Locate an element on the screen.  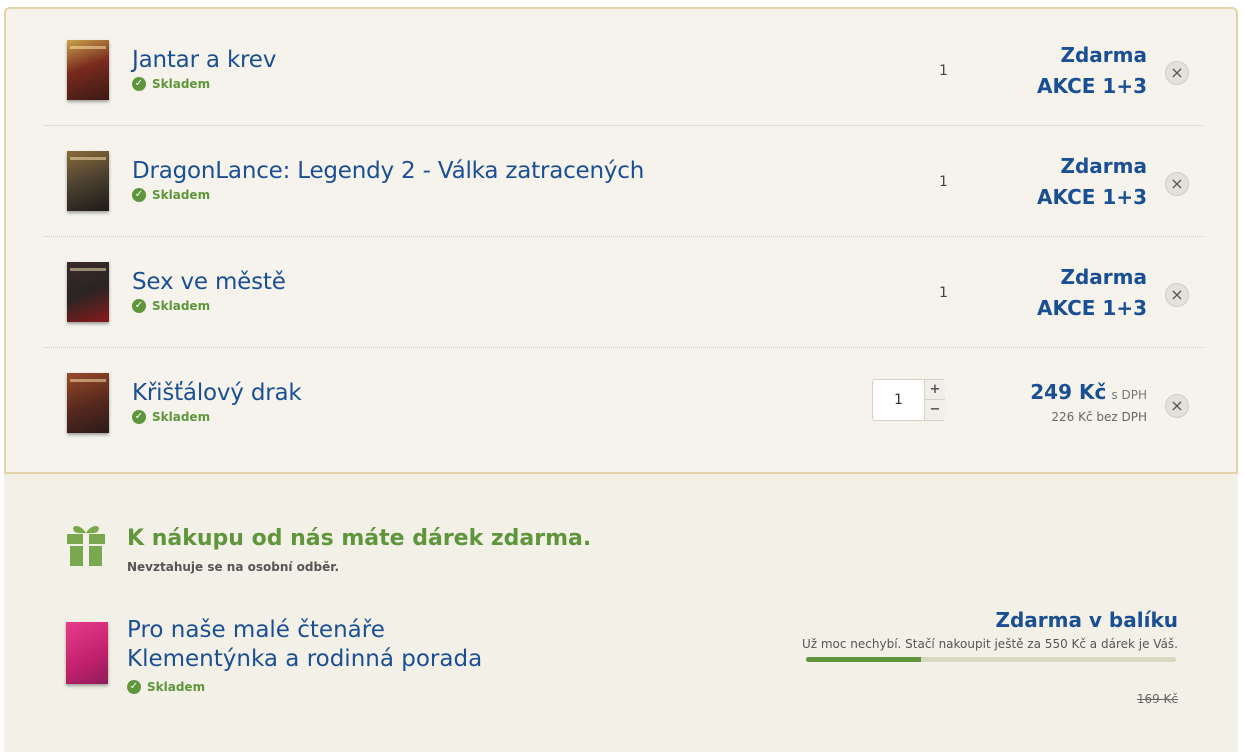
item-title: Jantar a krev is located at coordinates (204, 60).